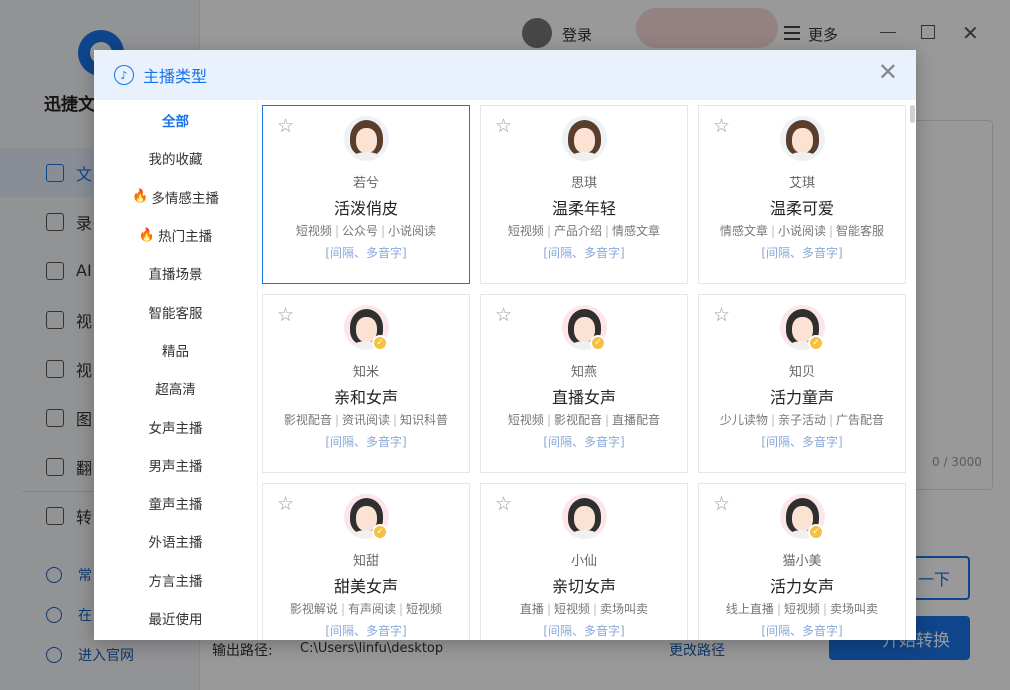  I want to click on voice-card: ☆ 艾琪 温柔可爱 [间隔、多音字] 情感文章 | 小说阅读 | 智能客服, so click(802, 194).